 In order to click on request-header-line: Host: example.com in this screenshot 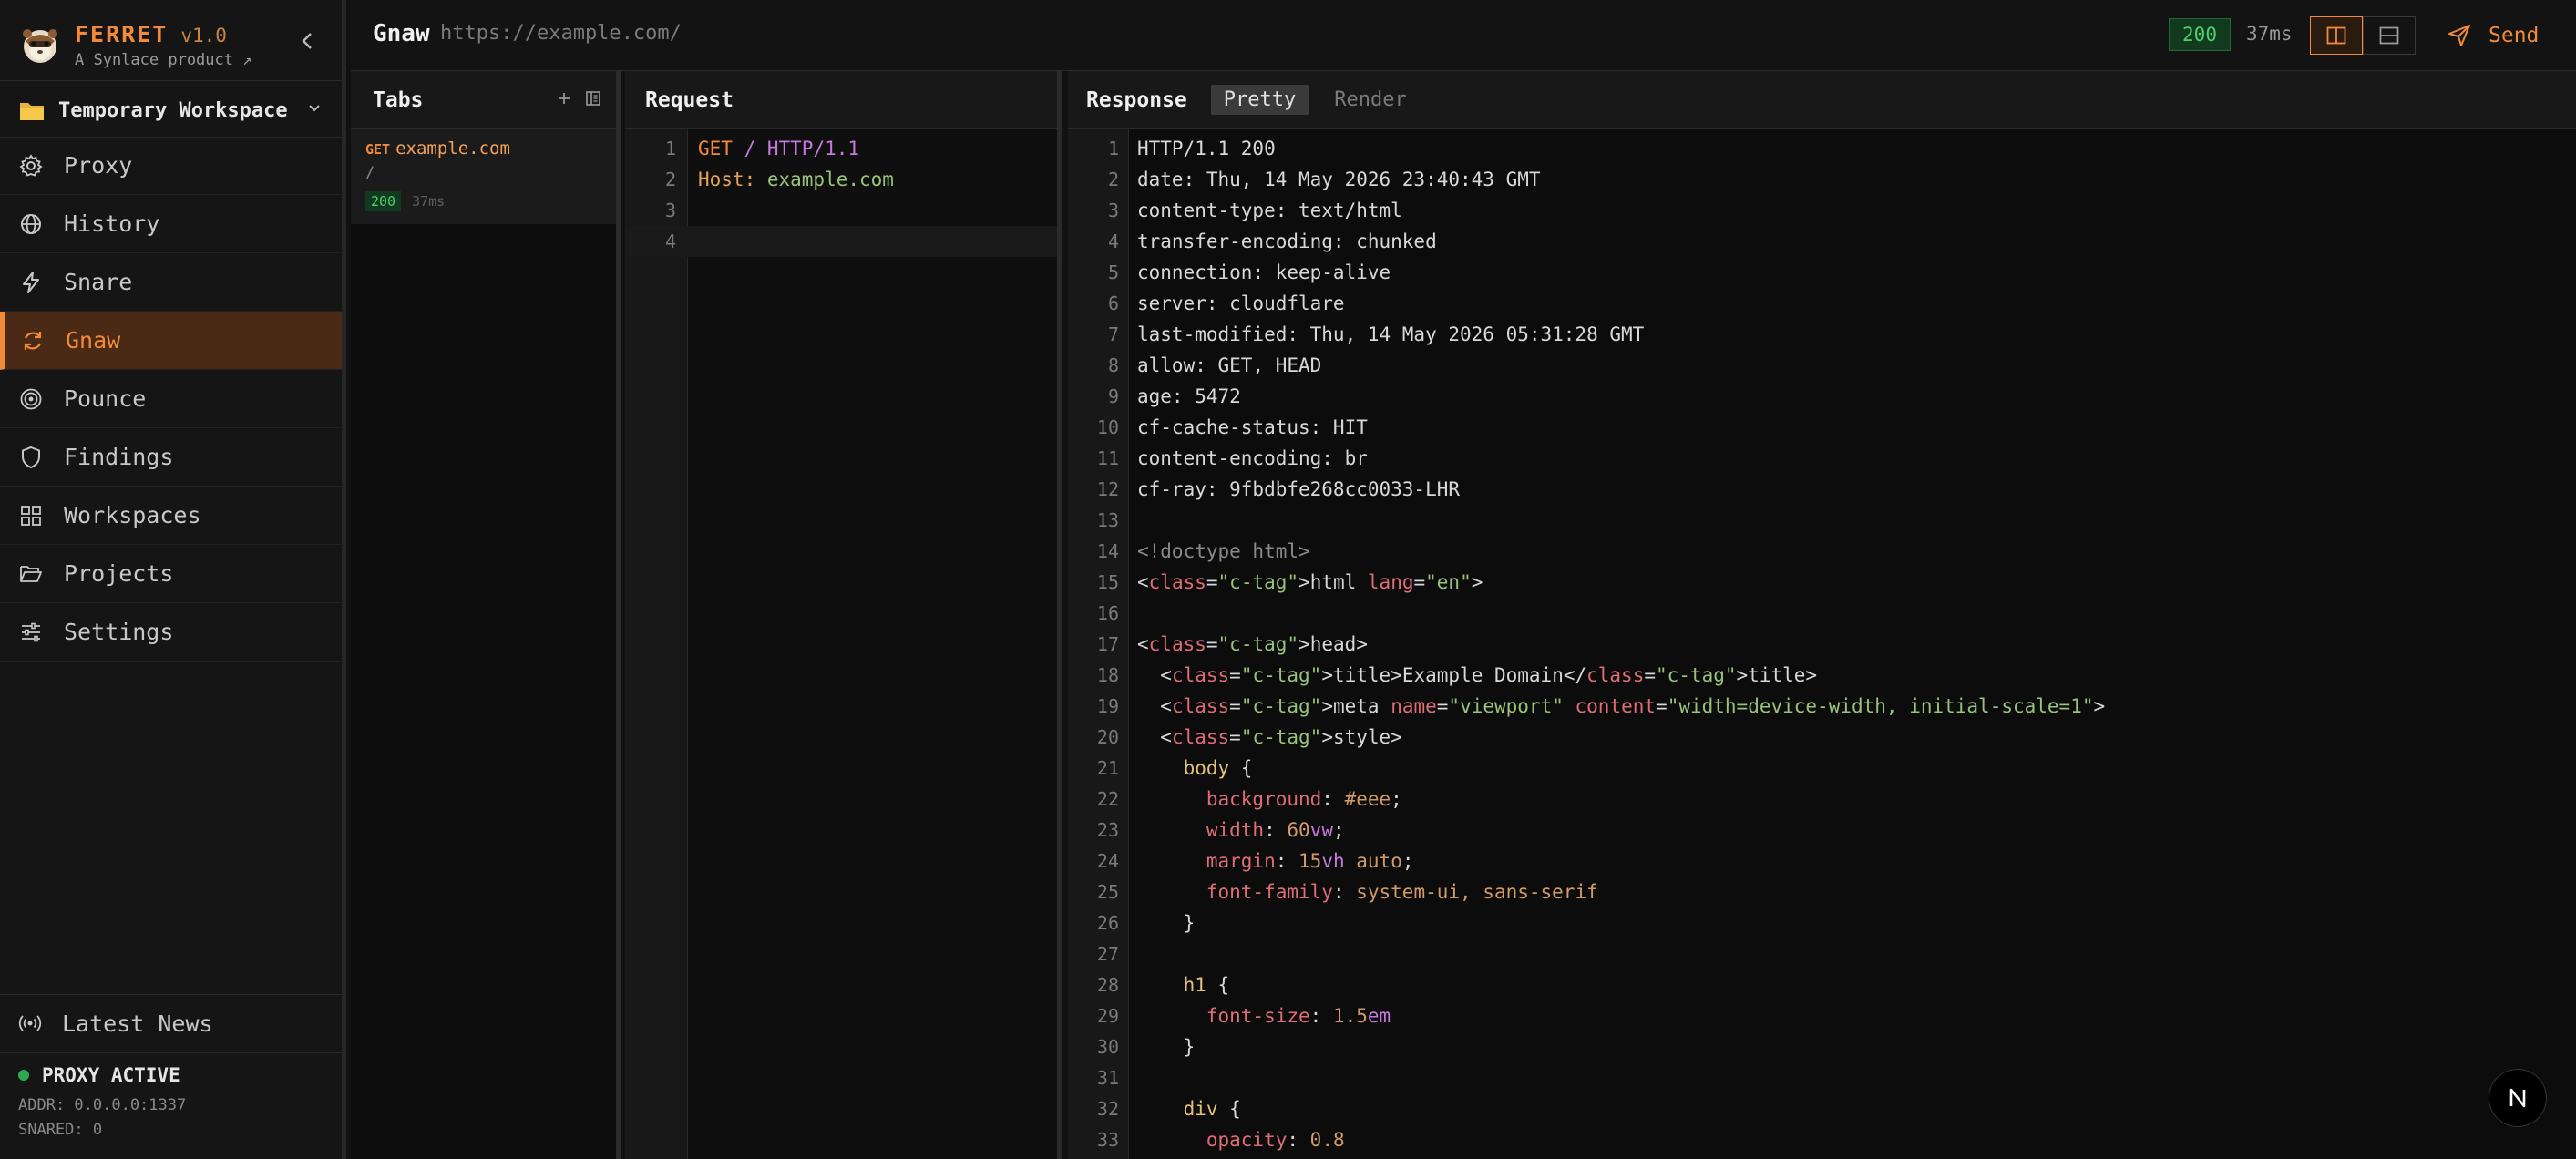, I will do `click(796, 180)`.